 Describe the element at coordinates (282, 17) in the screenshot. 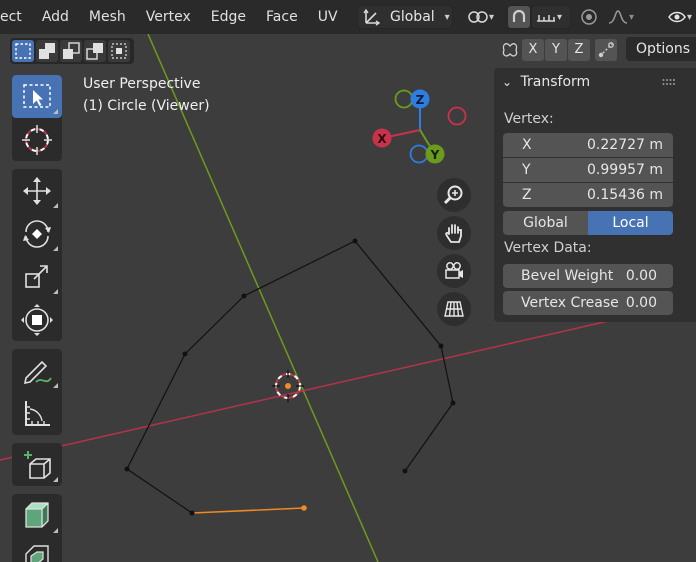

I see `menu-face: Face` at that location.